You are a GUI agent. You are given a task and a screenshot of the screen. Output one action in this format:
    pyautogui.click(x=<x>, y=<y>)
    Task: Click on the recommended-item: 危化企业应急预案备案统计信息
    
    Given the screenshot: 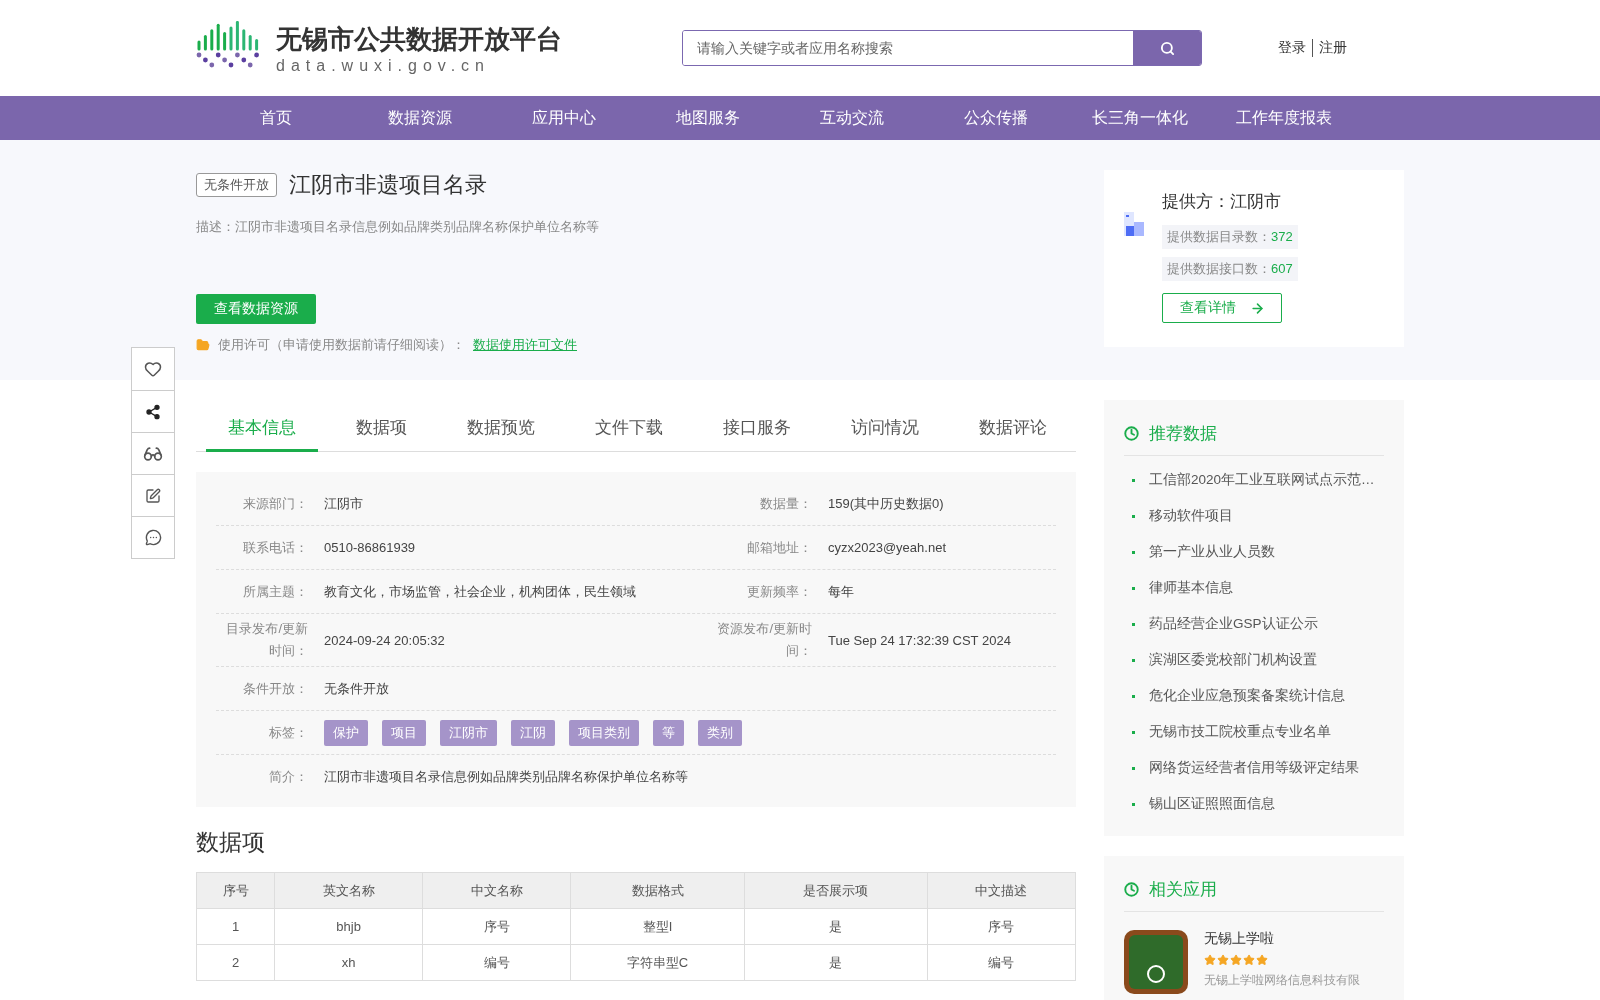 What is the action you would take?
    pyautogui.click(x=1254, y=696)
    